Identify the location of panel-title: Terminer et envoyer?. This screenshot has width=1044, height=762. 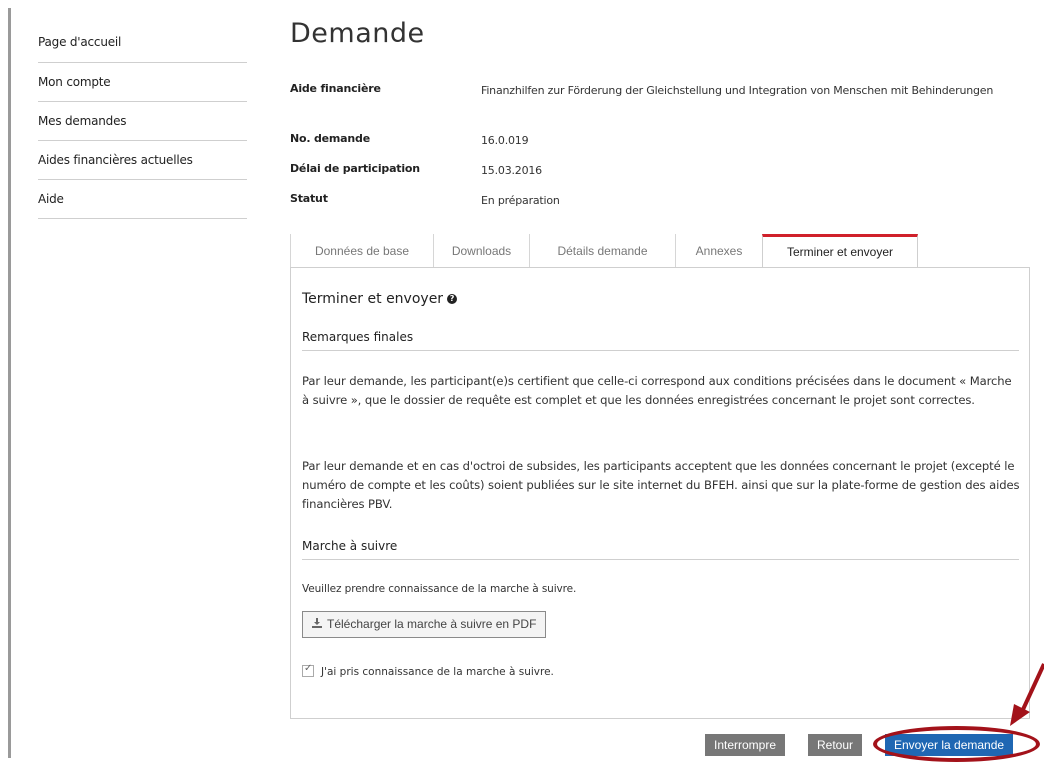
(380, 299).